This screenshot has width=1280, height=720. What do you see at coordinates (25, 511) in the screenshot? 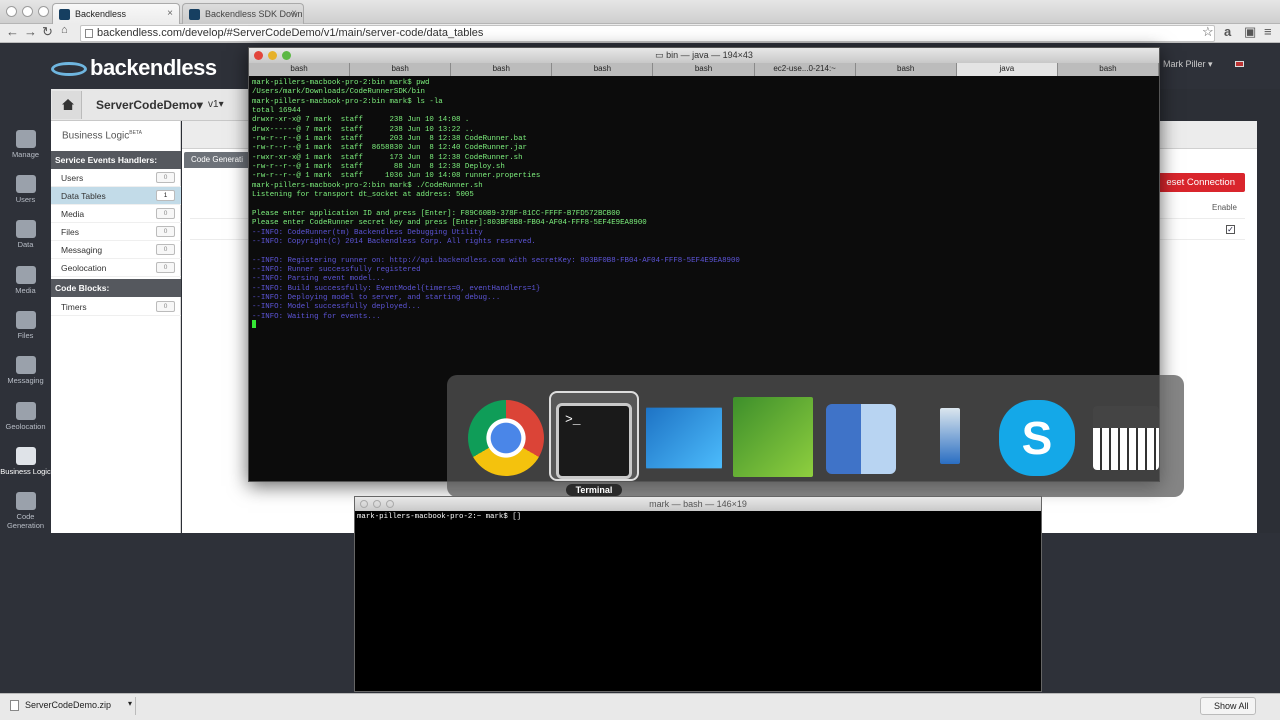
I see `nav-code-generation: Code Generation` at bounding box center [25, 511].